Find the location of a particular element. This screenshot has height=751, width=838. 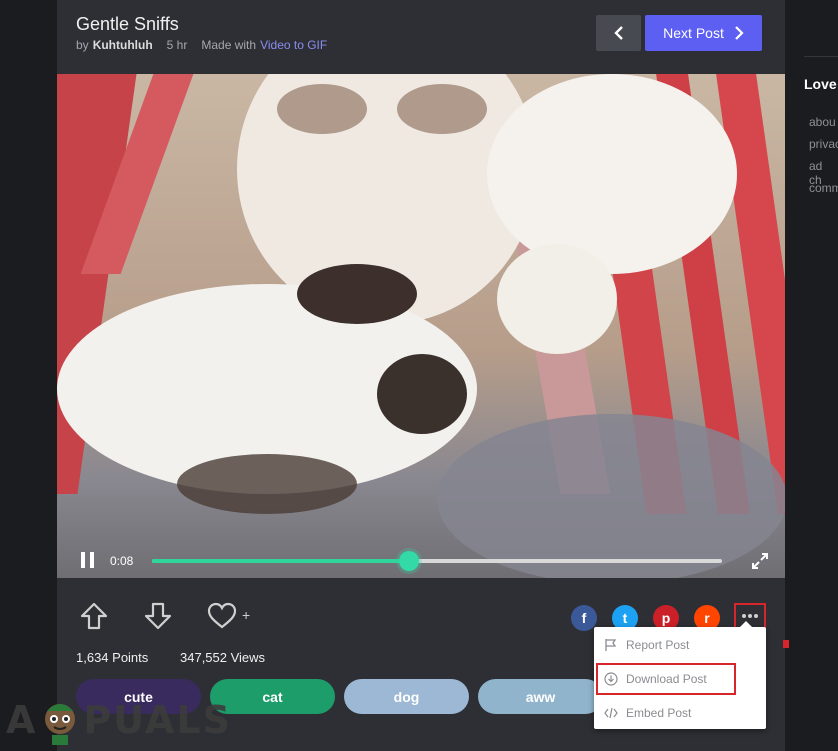

facebook-icon: f is located at coordinates (584, 618).